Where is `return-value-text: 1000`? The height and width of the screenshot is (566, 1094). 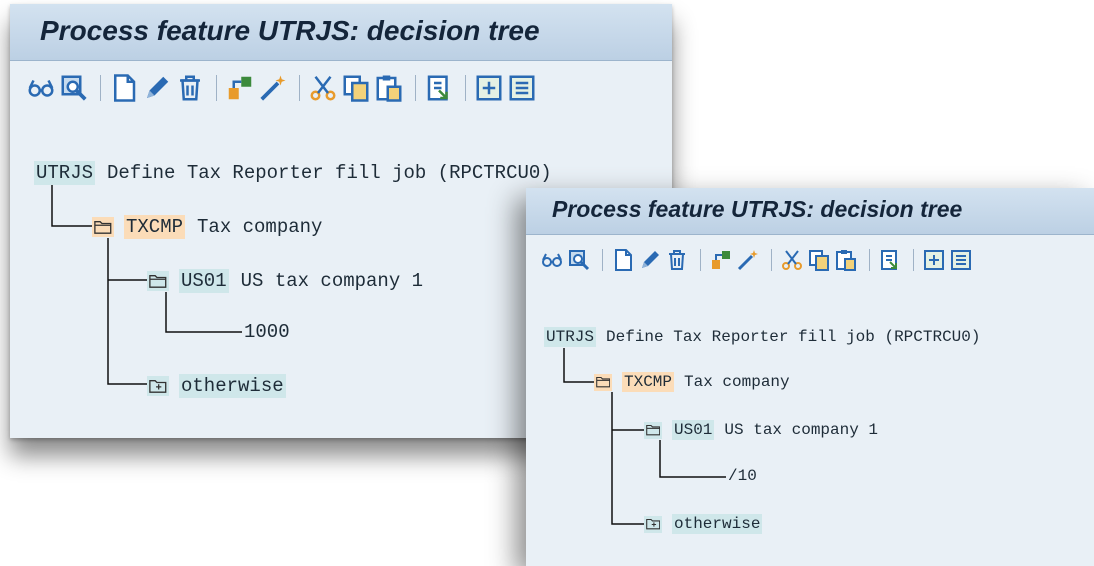
return-value-text: 1000 is located at coordinates (267, 332).